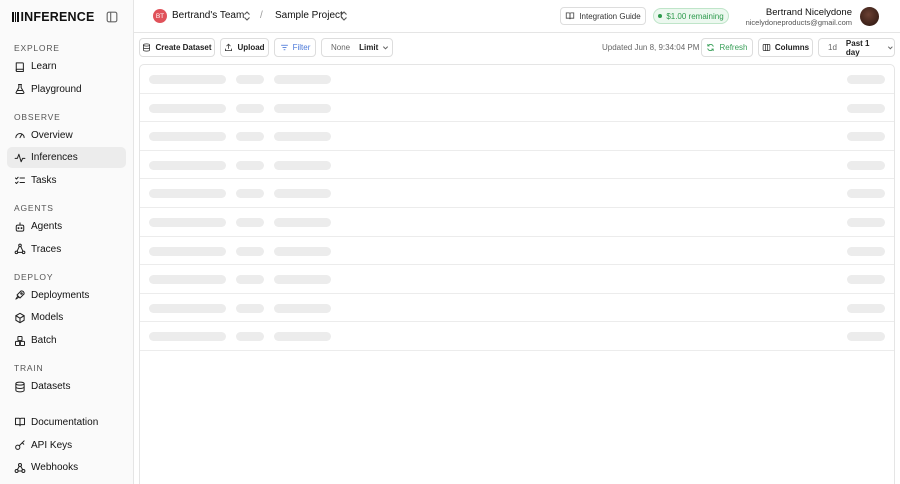 The width and height of the screenshot is (900, 484). I want to click on columns-label: Columns, so click(792, 47).